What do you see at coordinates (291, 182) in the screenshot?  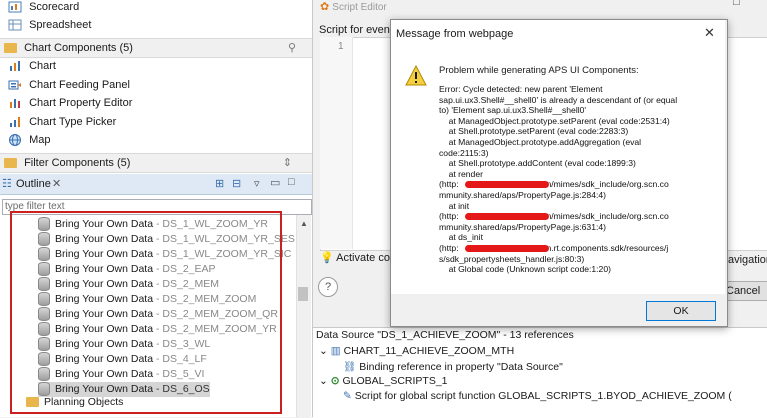 I see `maximize-icon: □` at bounding box center [291, 182].